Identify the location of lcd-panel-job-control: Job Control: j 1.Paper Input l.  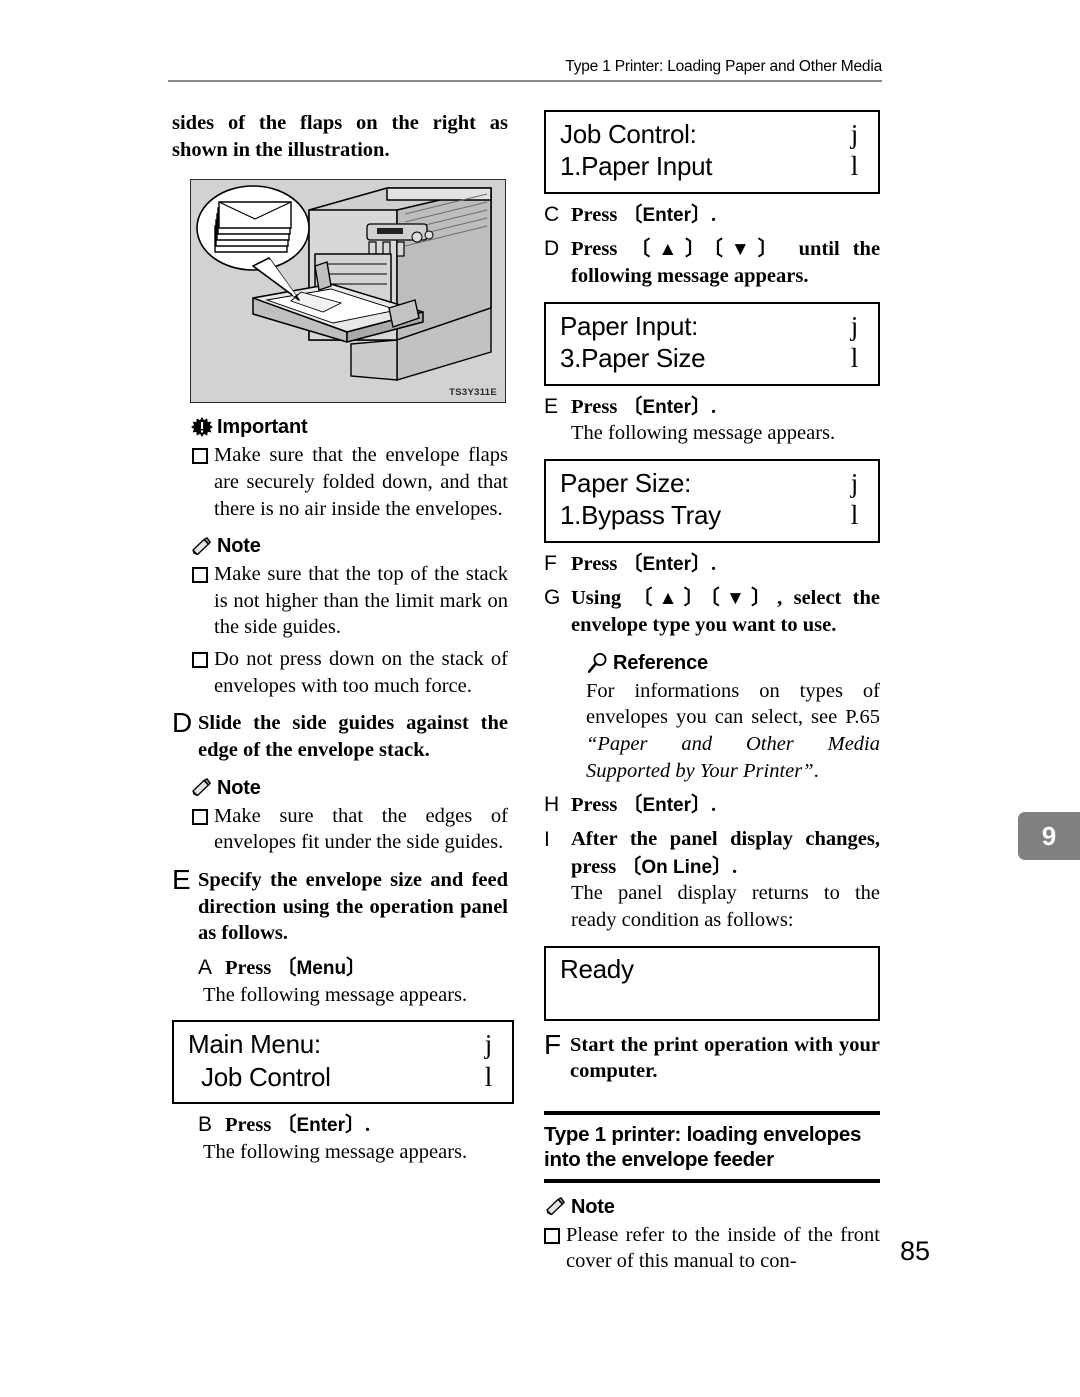
(712, 152).